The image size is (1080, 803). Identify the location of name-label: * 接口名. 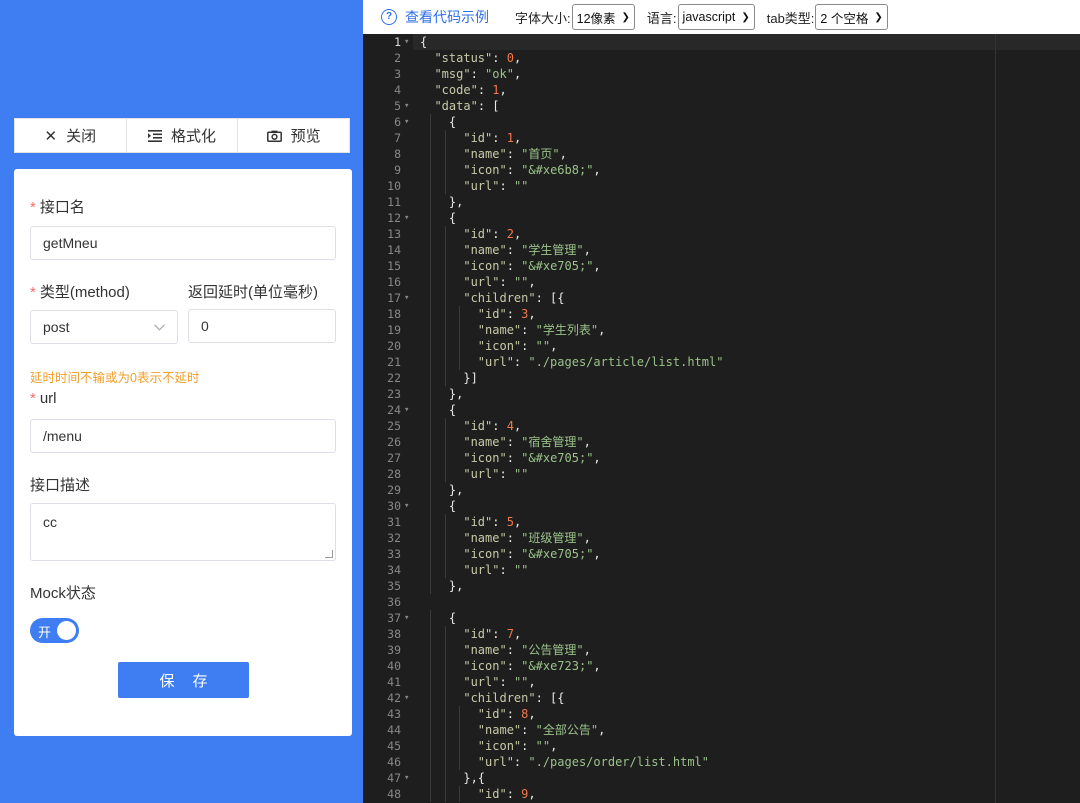
(57, 207).